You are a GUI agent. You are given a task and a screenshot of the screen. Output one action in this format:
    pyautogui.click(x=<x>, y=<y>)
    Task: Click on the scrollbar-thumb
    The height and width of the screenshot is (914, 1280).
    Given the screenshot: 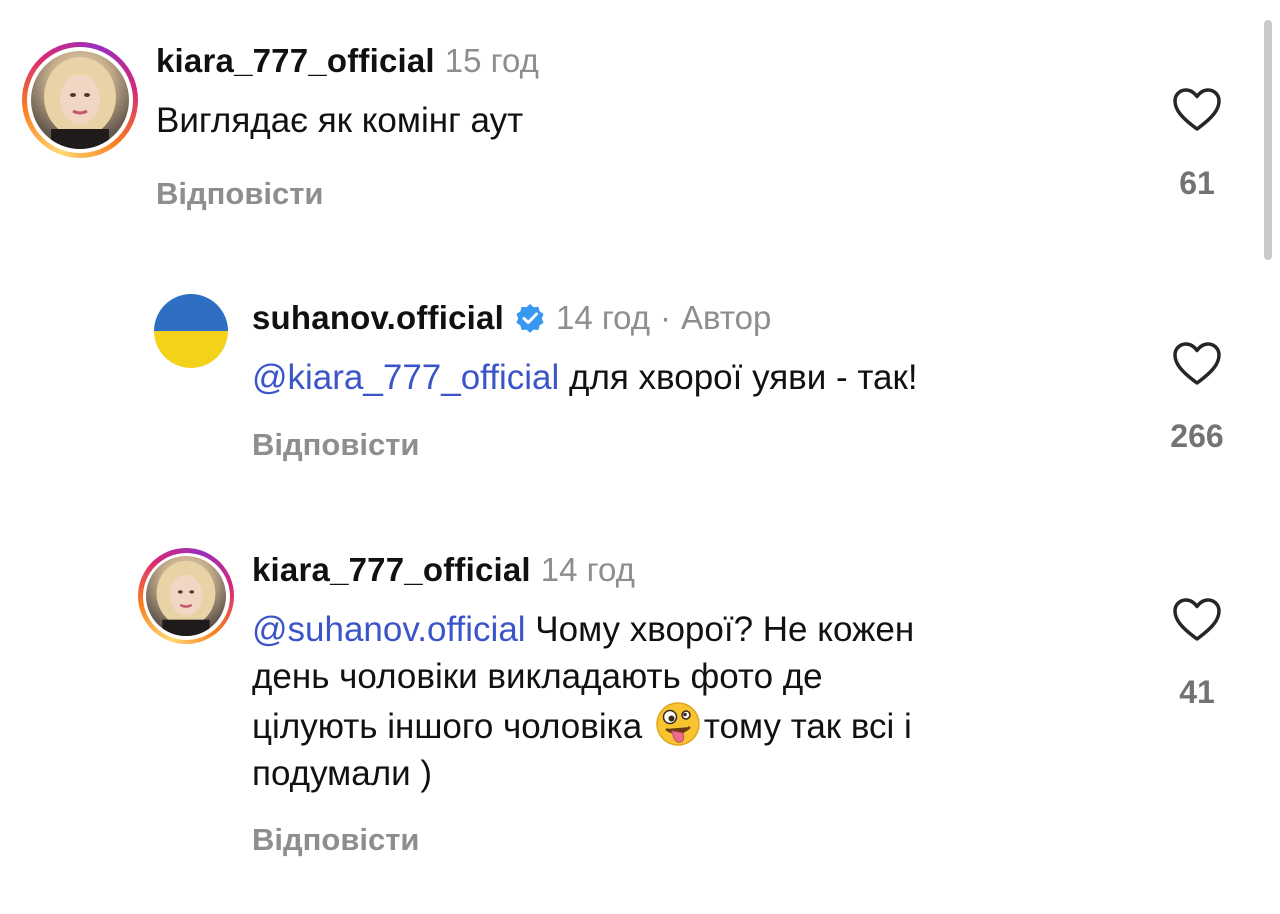 What is the action you would take?
    pyautogui.click(x=1268, y=140)
    